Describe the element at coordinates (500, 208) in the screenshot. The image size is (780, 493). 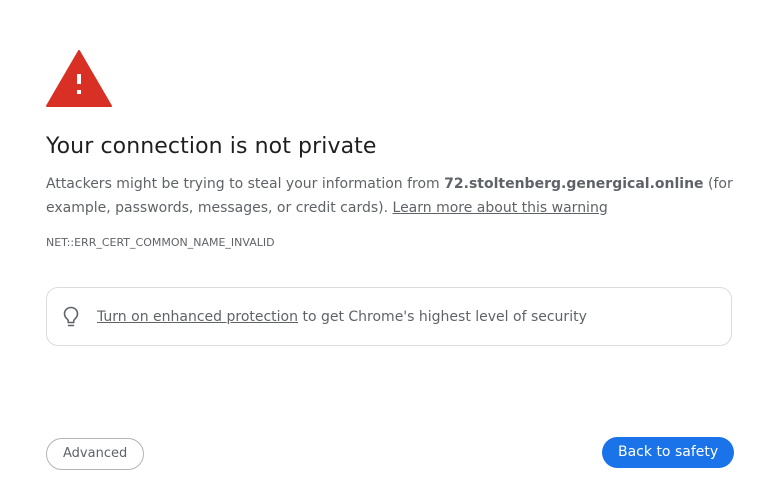
I see `learn-more-link: Learn more about this warning` at that location.